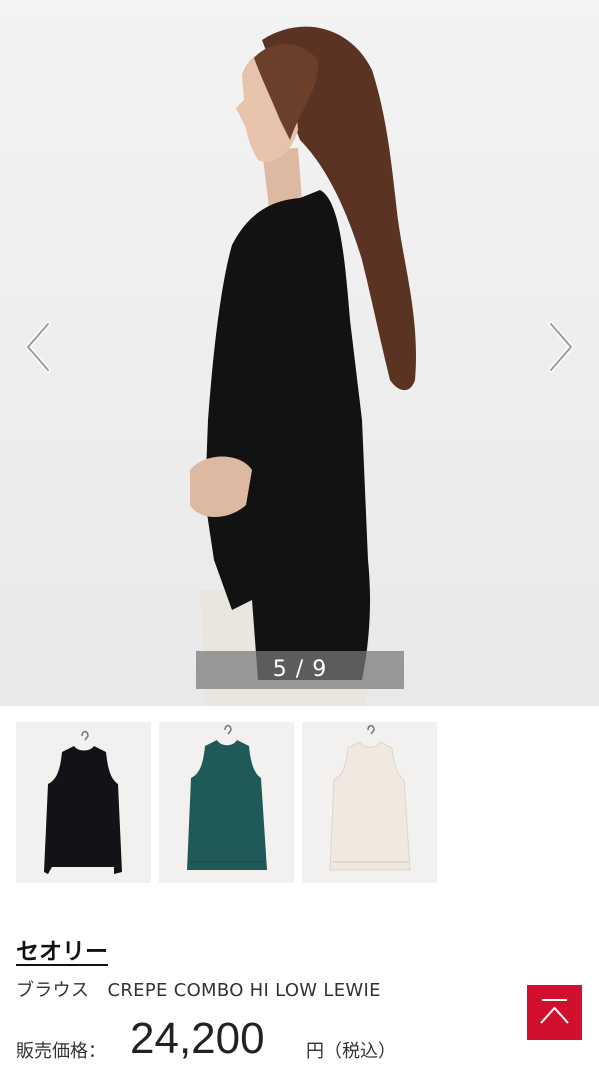 The height and width of the screenshot is (1080, 599). Describe the element at coordinates (351, 1051) in the screenshot. I see `price-unit: 円（税込）` at that location.